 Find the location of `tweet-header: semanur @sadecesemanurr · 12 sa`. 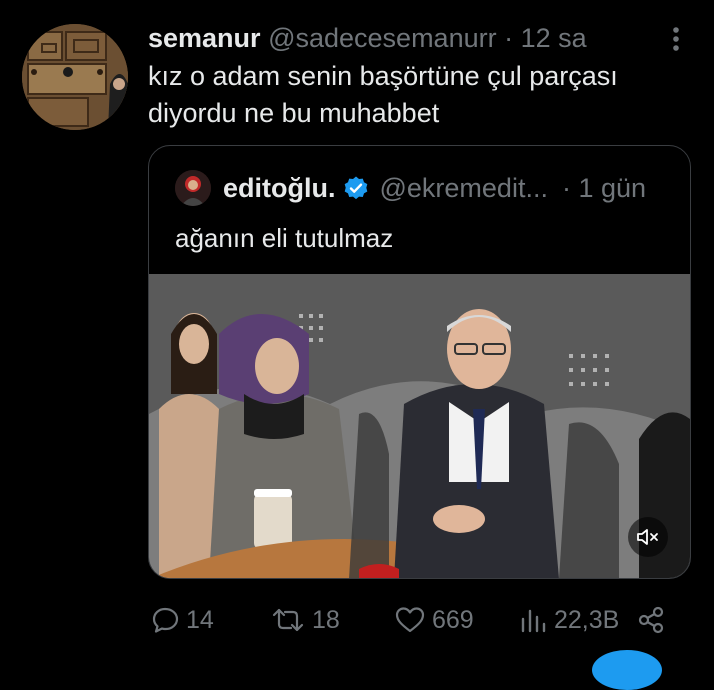

tweet-header: semanur @sadecesemanurr · 12 sa is located at coordinates (367, 38).